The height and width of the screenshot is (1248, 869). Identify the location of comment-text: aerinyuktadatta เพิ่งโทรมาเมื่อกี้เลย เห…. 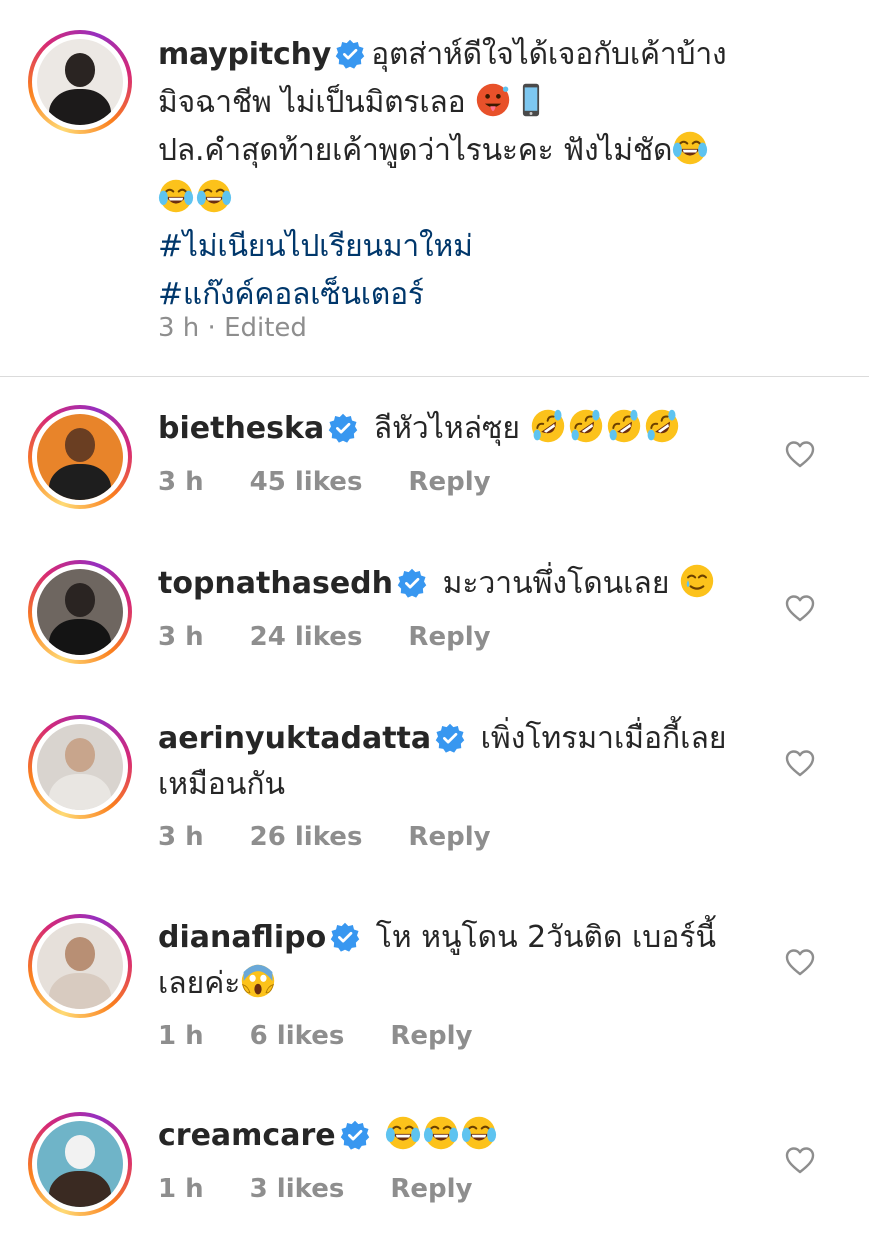
(458, 762).